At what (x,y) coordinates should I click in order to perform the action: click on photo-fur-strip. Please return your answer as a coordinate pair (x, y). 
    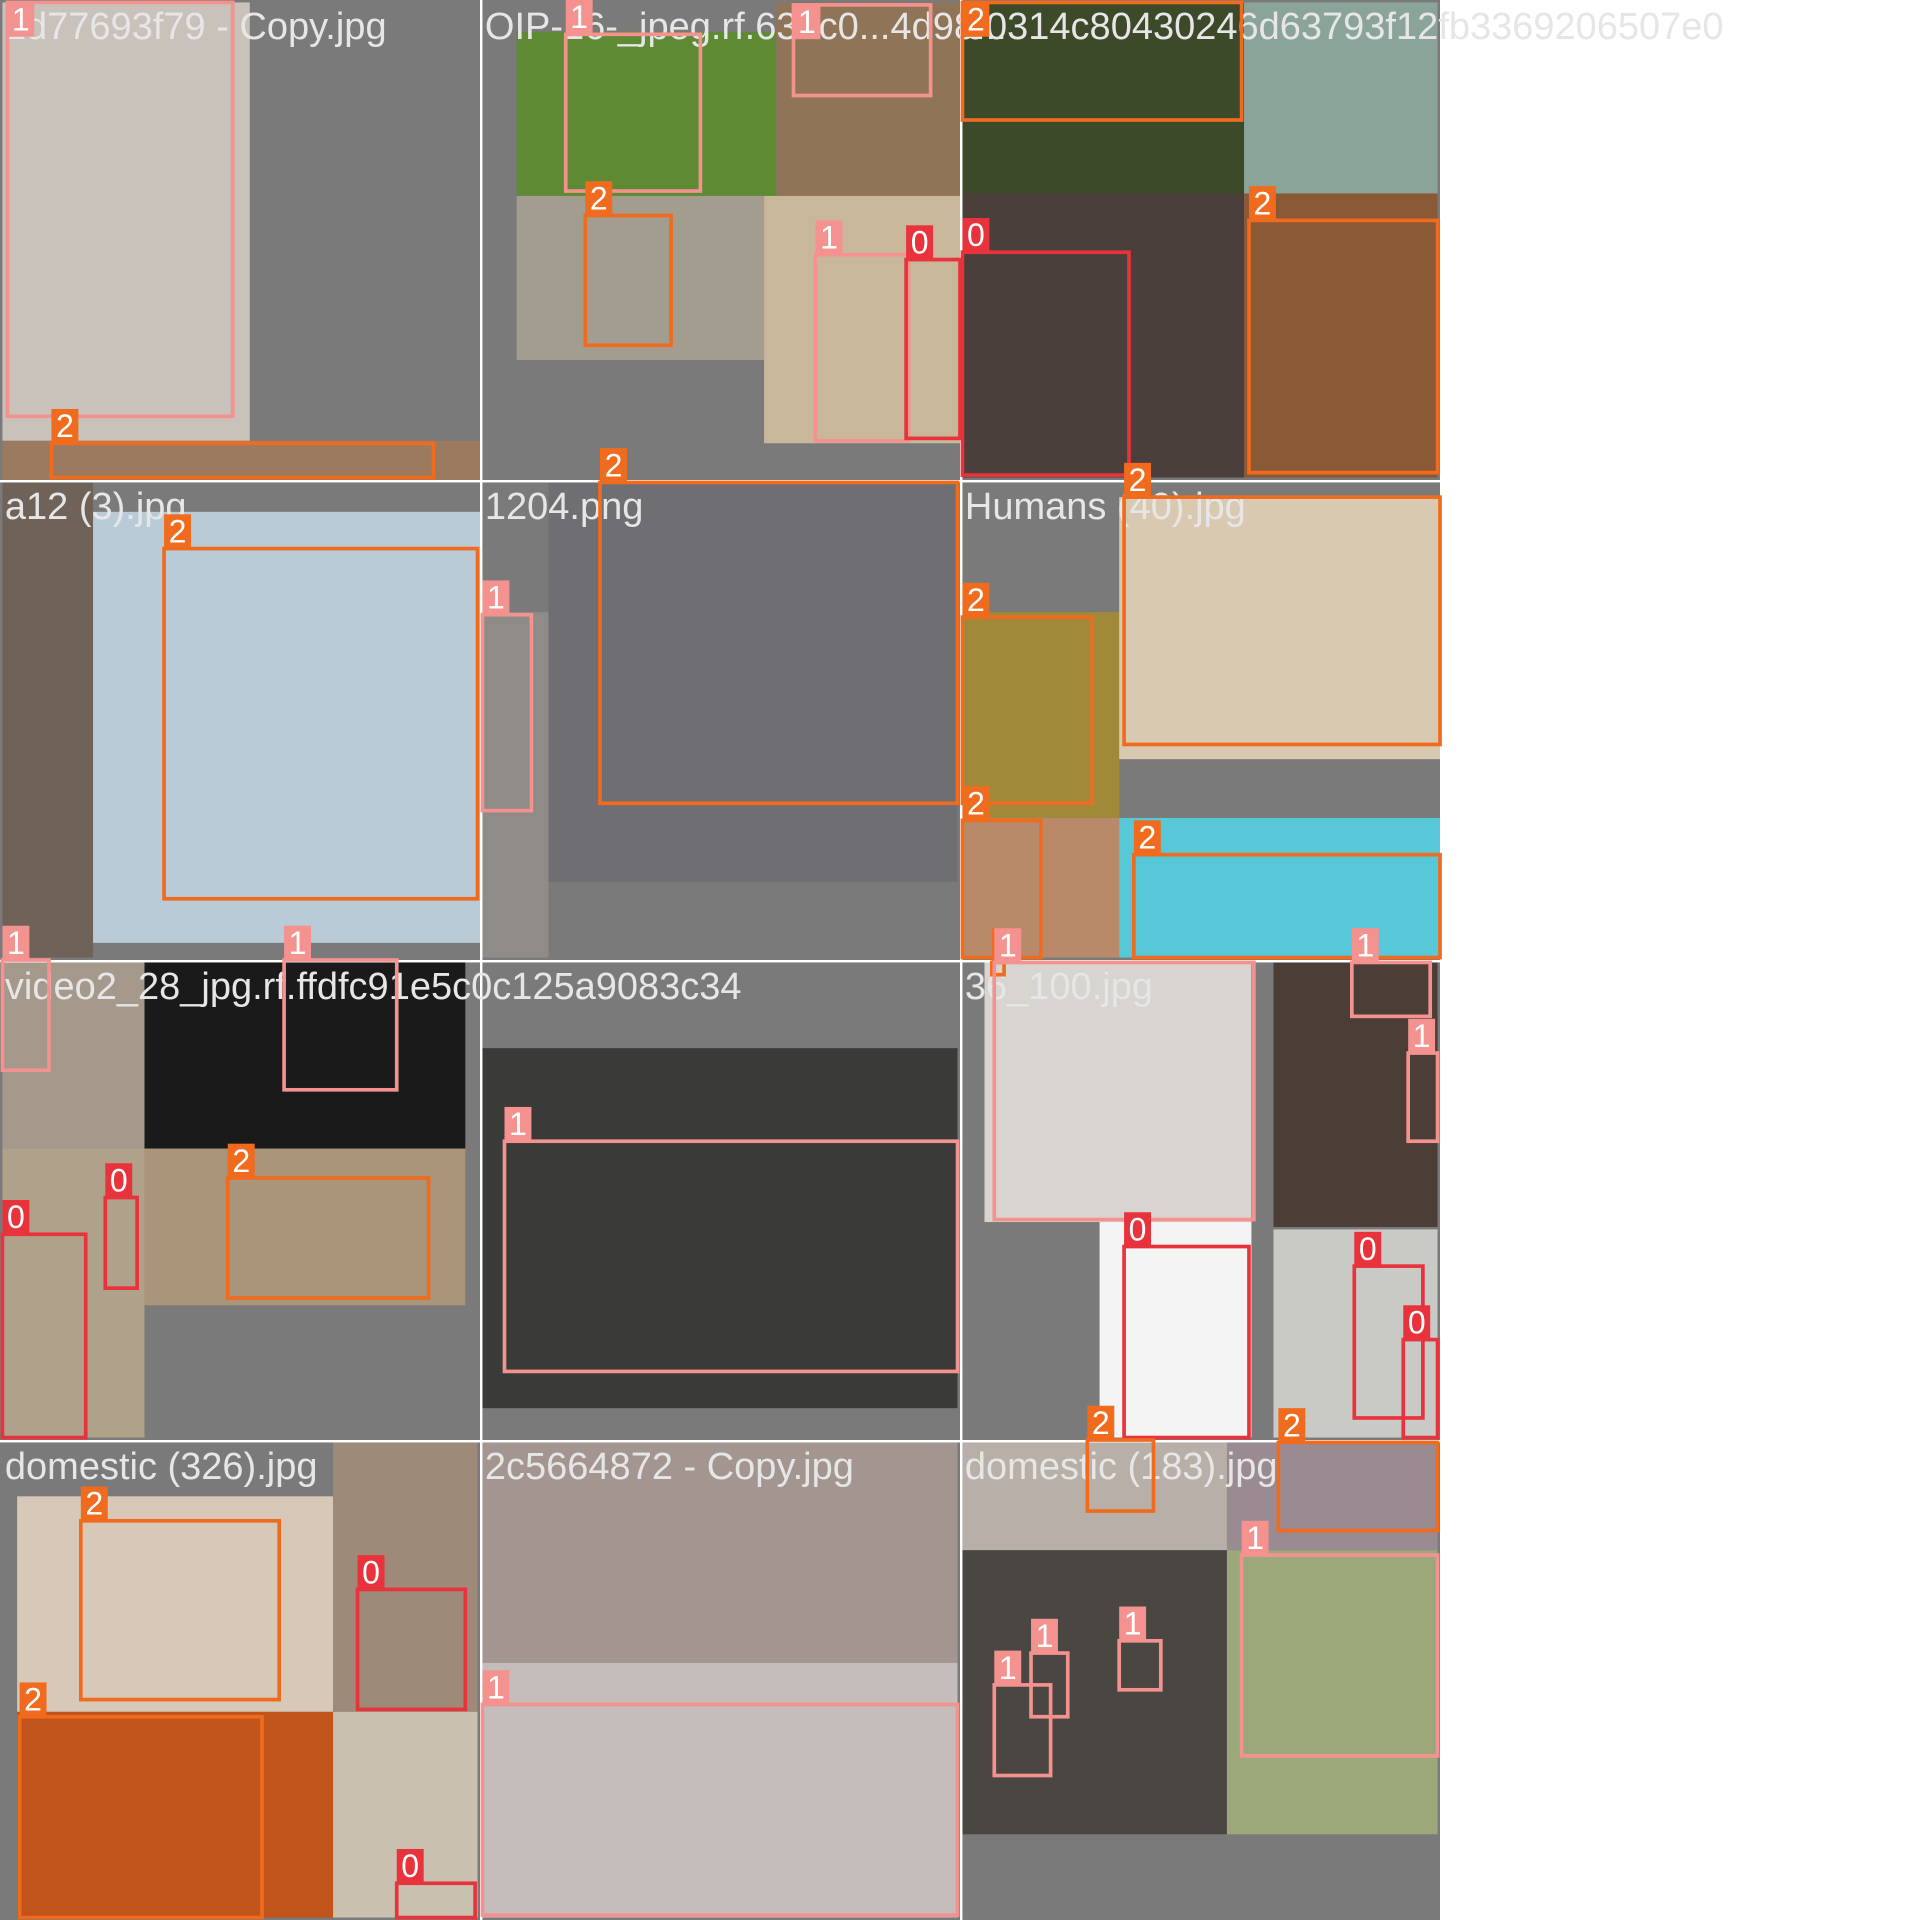
    Looking at the image, I should click on (241, 460).